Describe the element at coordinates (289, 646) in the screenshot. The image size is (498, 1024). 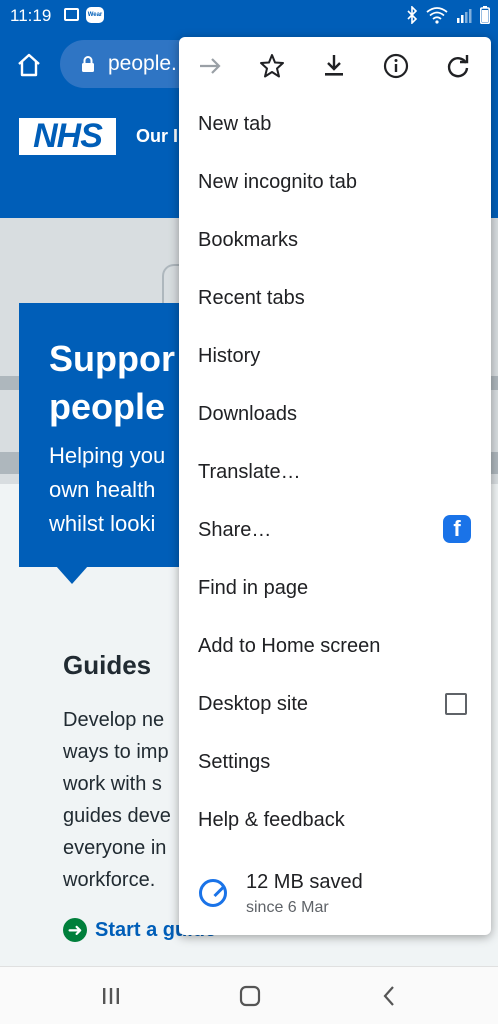
I see `menu-item-label: Add to Home screen` at that location.